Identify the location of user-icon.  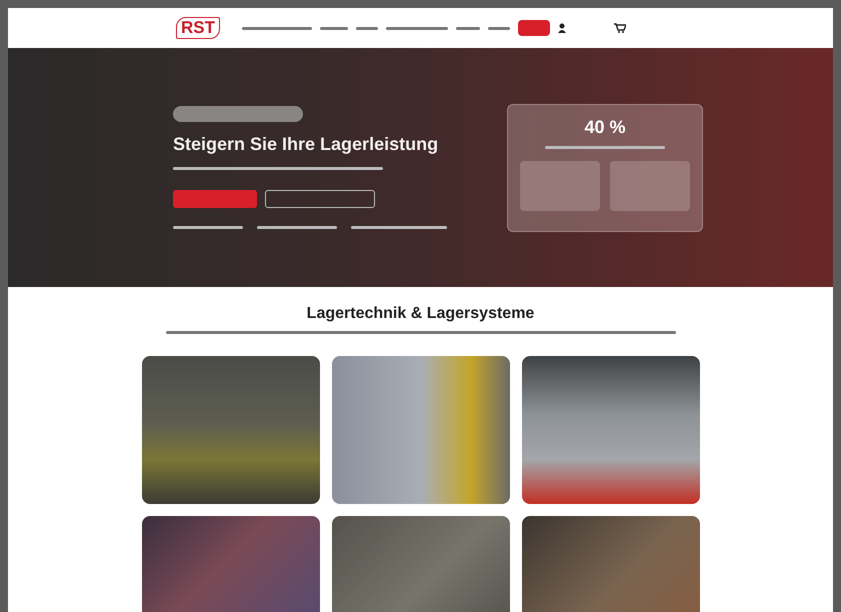
(562, 28).